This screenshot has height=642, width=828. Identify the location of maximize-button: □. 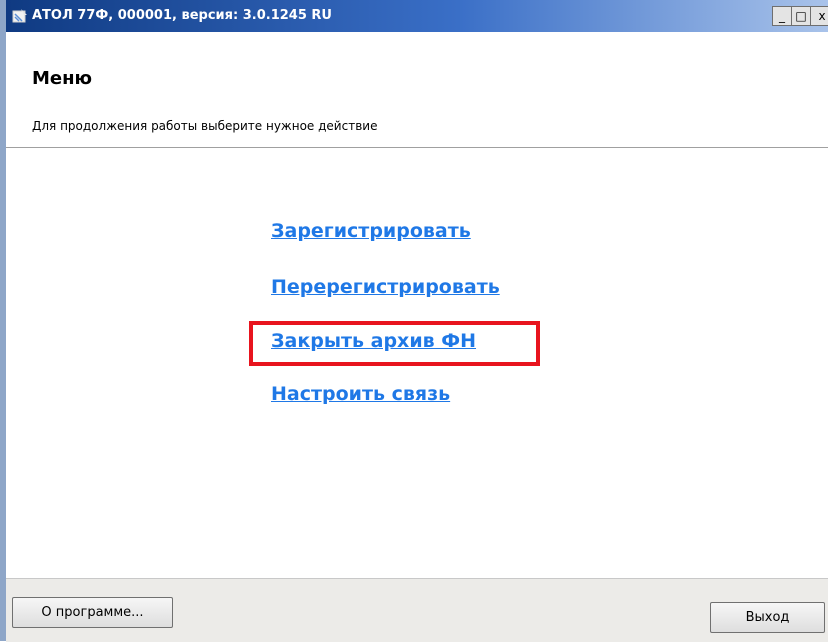
(801, 16).